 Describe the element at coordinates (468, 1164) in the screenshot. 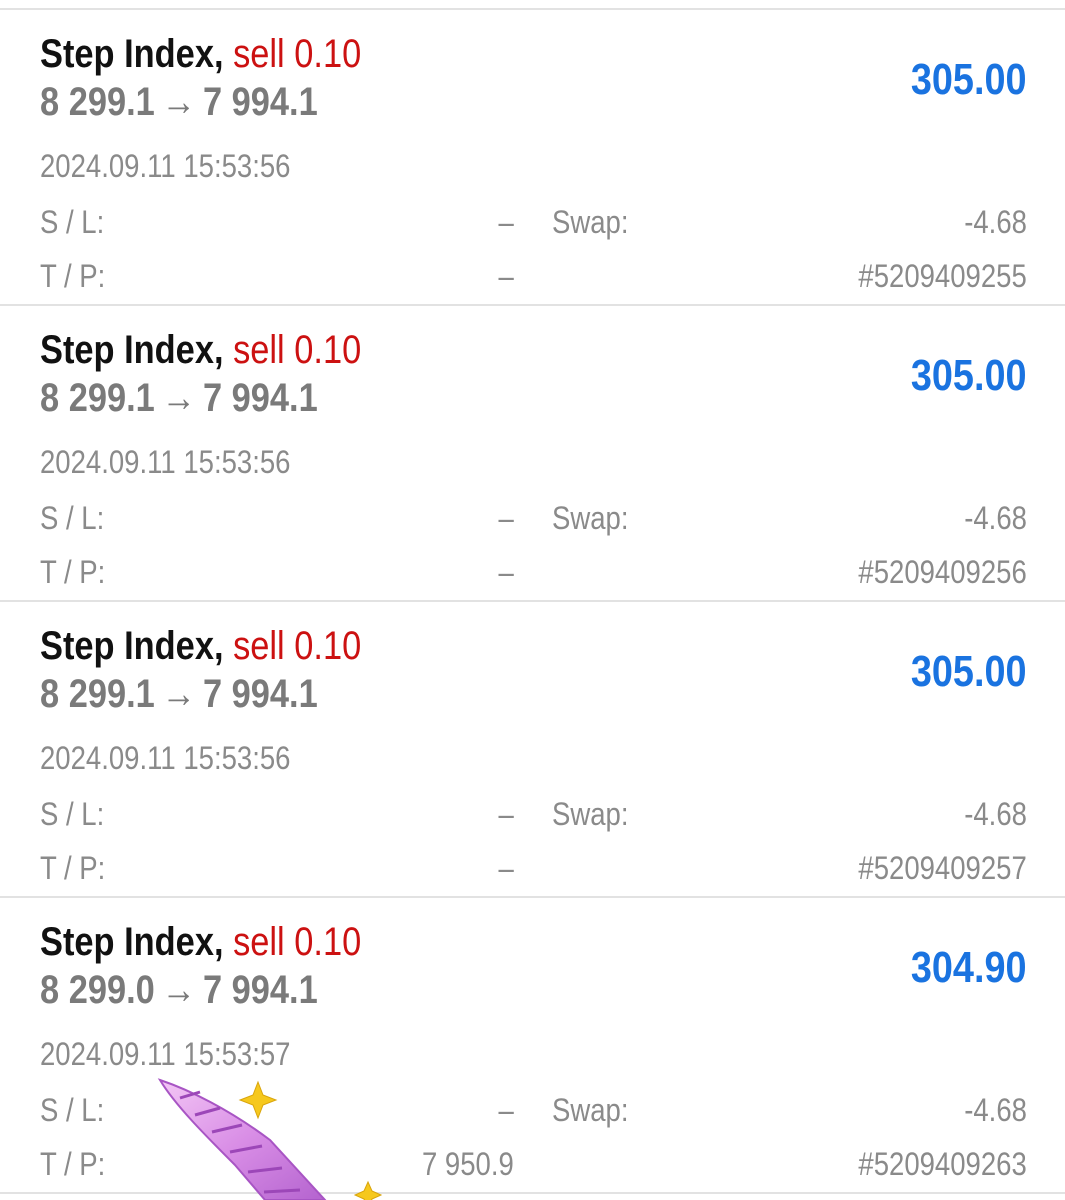

I see `tp-value: 7 950.9` at that location.